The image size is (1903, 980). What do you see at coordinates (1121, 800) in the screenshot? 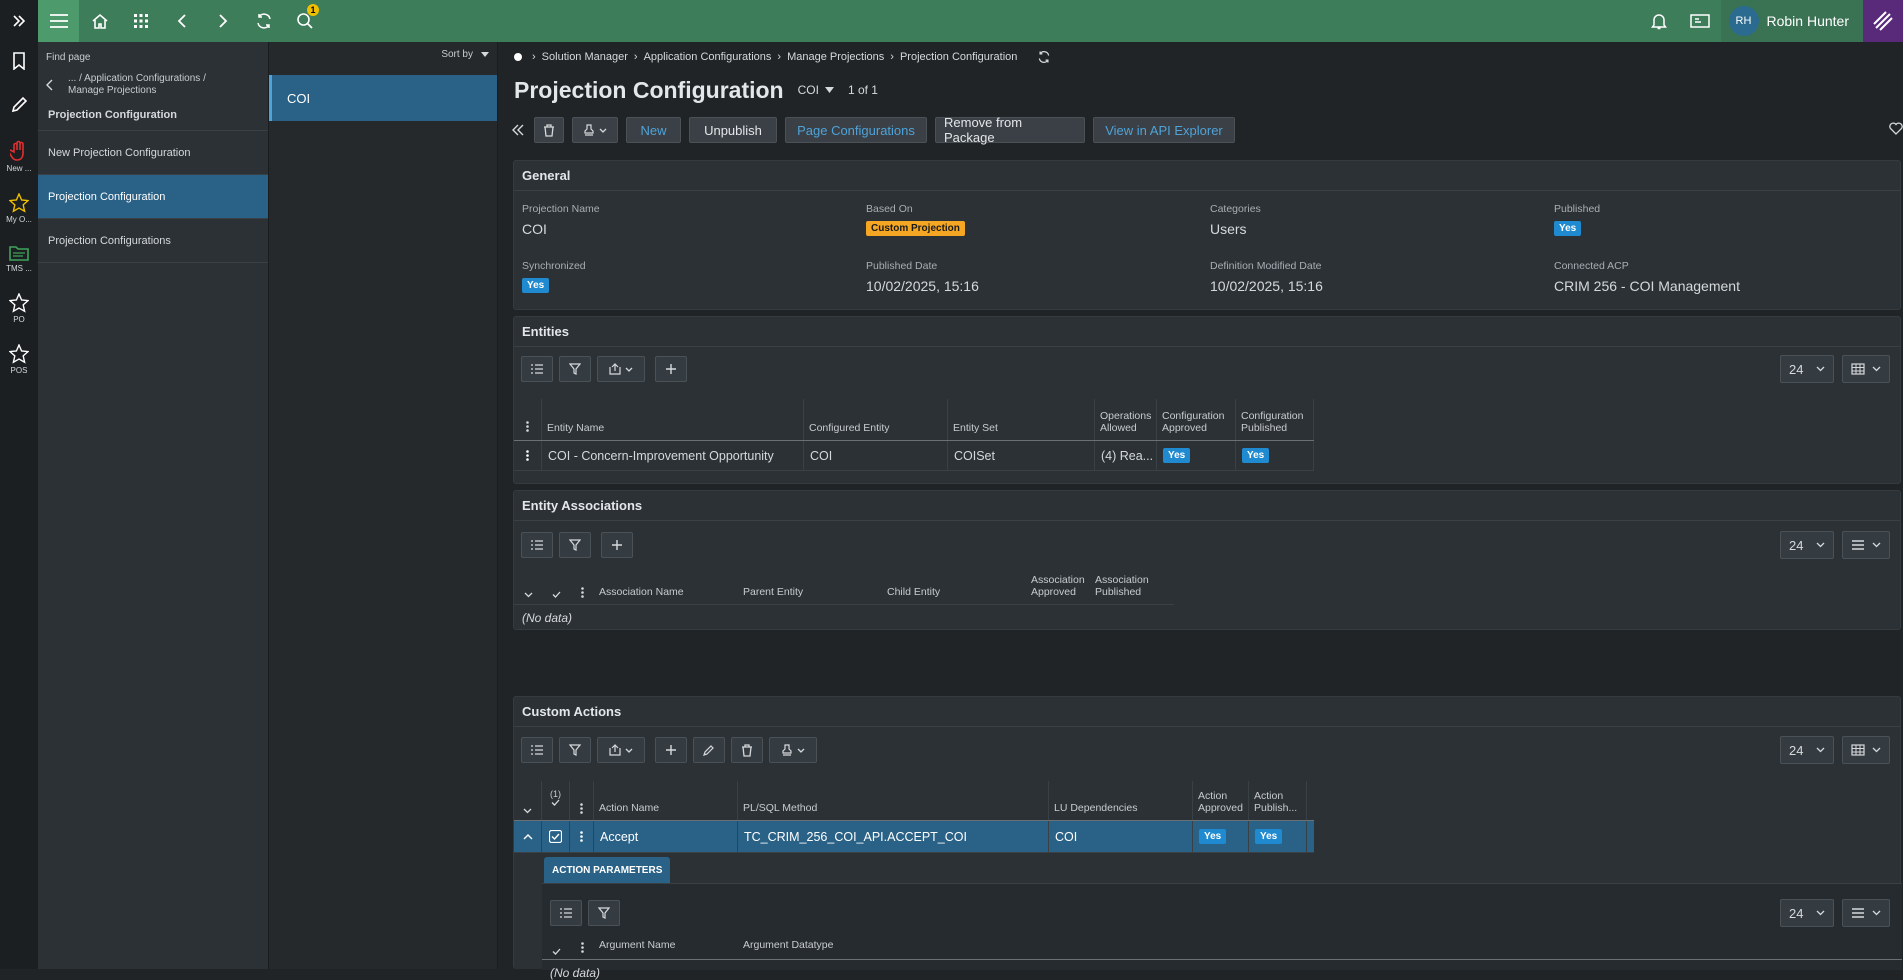
I see `col-lu-dependencies: LU Dependencies` at bounding box center [1121, 800].